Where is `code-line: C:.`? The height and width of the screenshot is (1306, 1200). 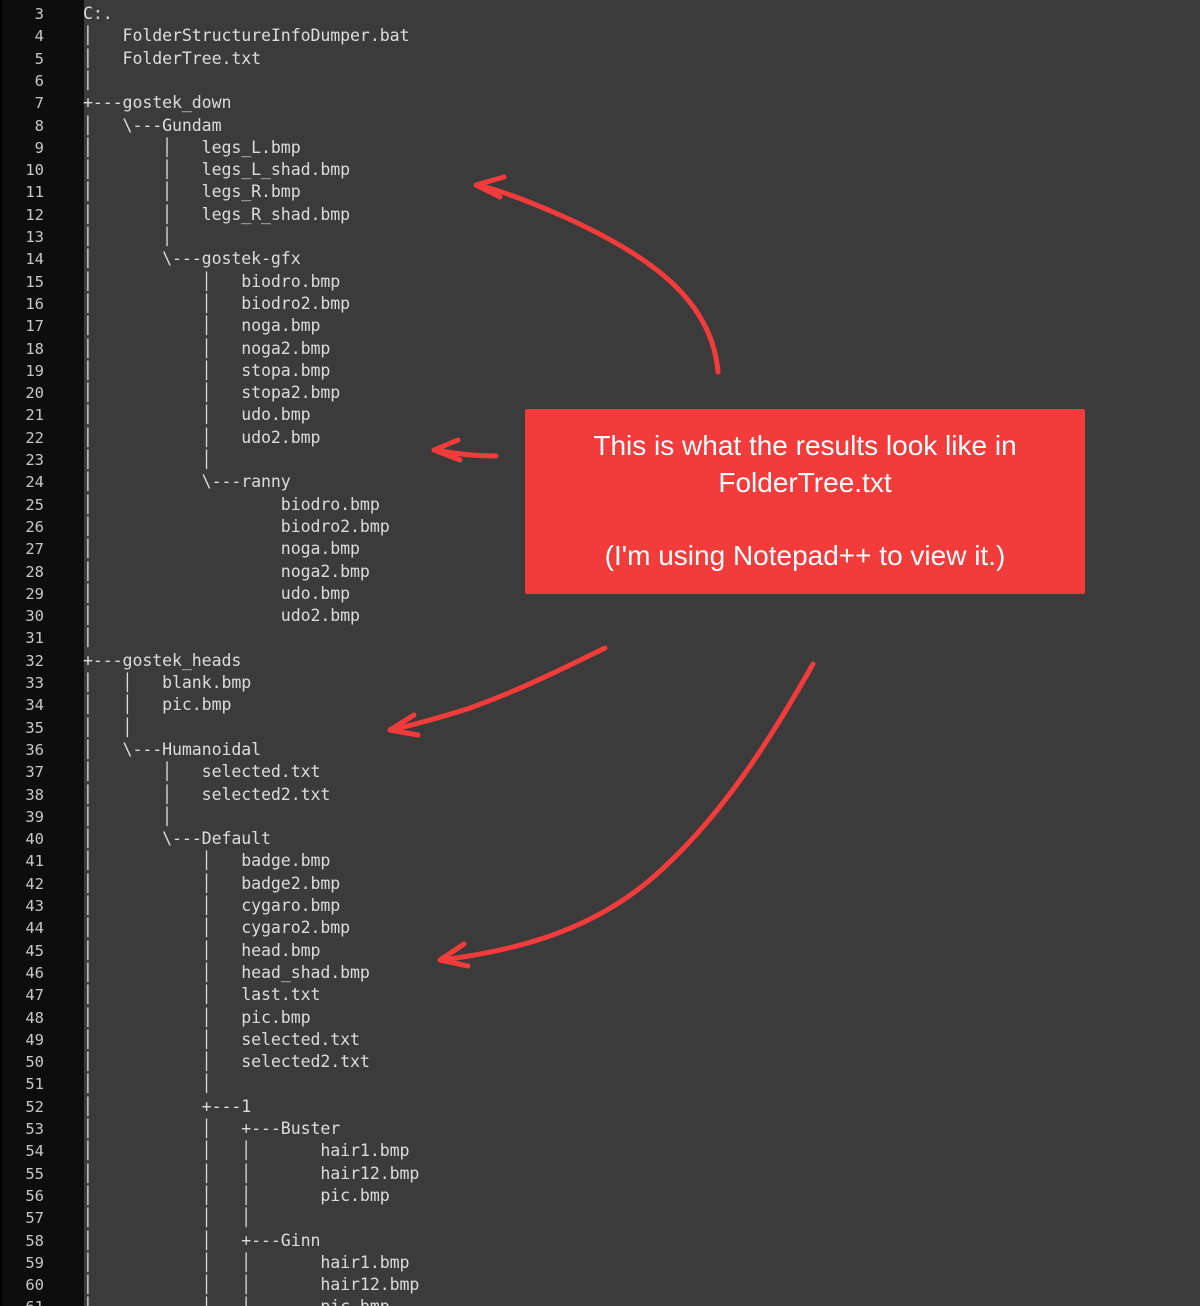
code-line: C:. is located at coordinates (98, 14).